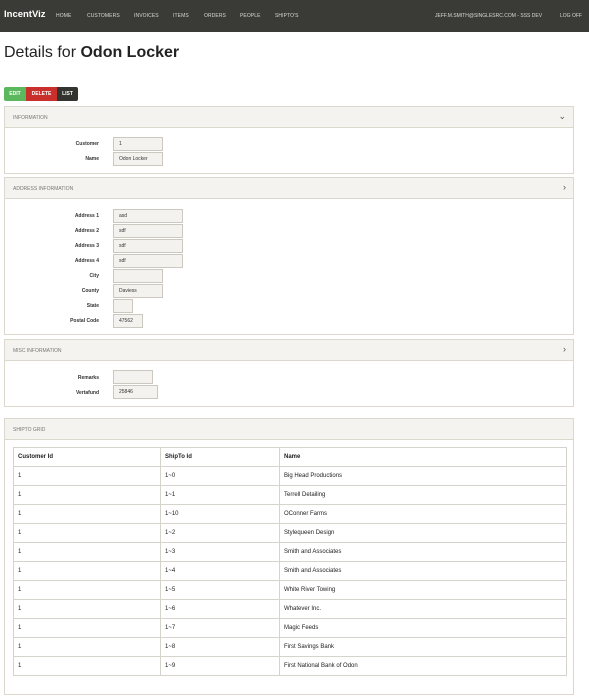 Image resolution: width=589 pixels, height=700 pixels. I want to click on list-button: LIST, so click(67, 94).